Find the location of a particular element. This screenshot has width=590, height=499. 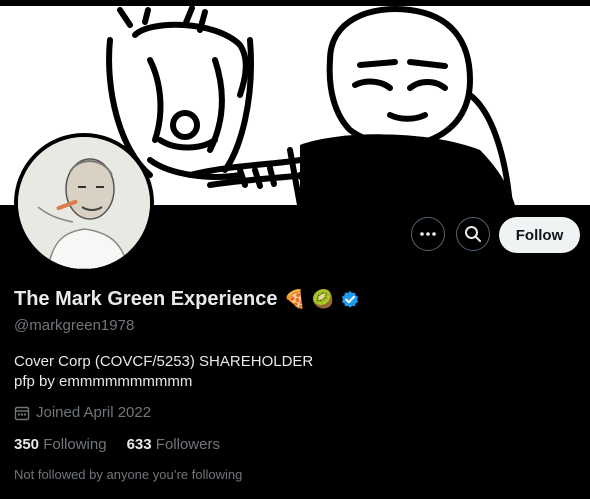

search-profile-button is located at coordinates (473, 234).